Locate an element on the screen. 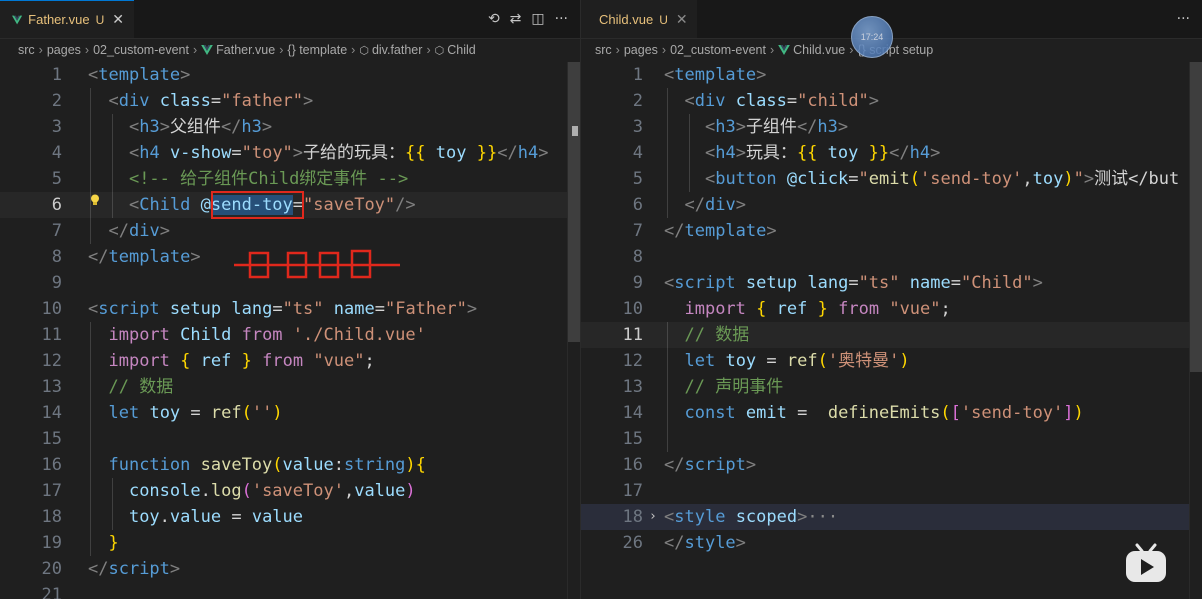  code-line: 2 <div class="child"> is located at coordinates (756, 101).